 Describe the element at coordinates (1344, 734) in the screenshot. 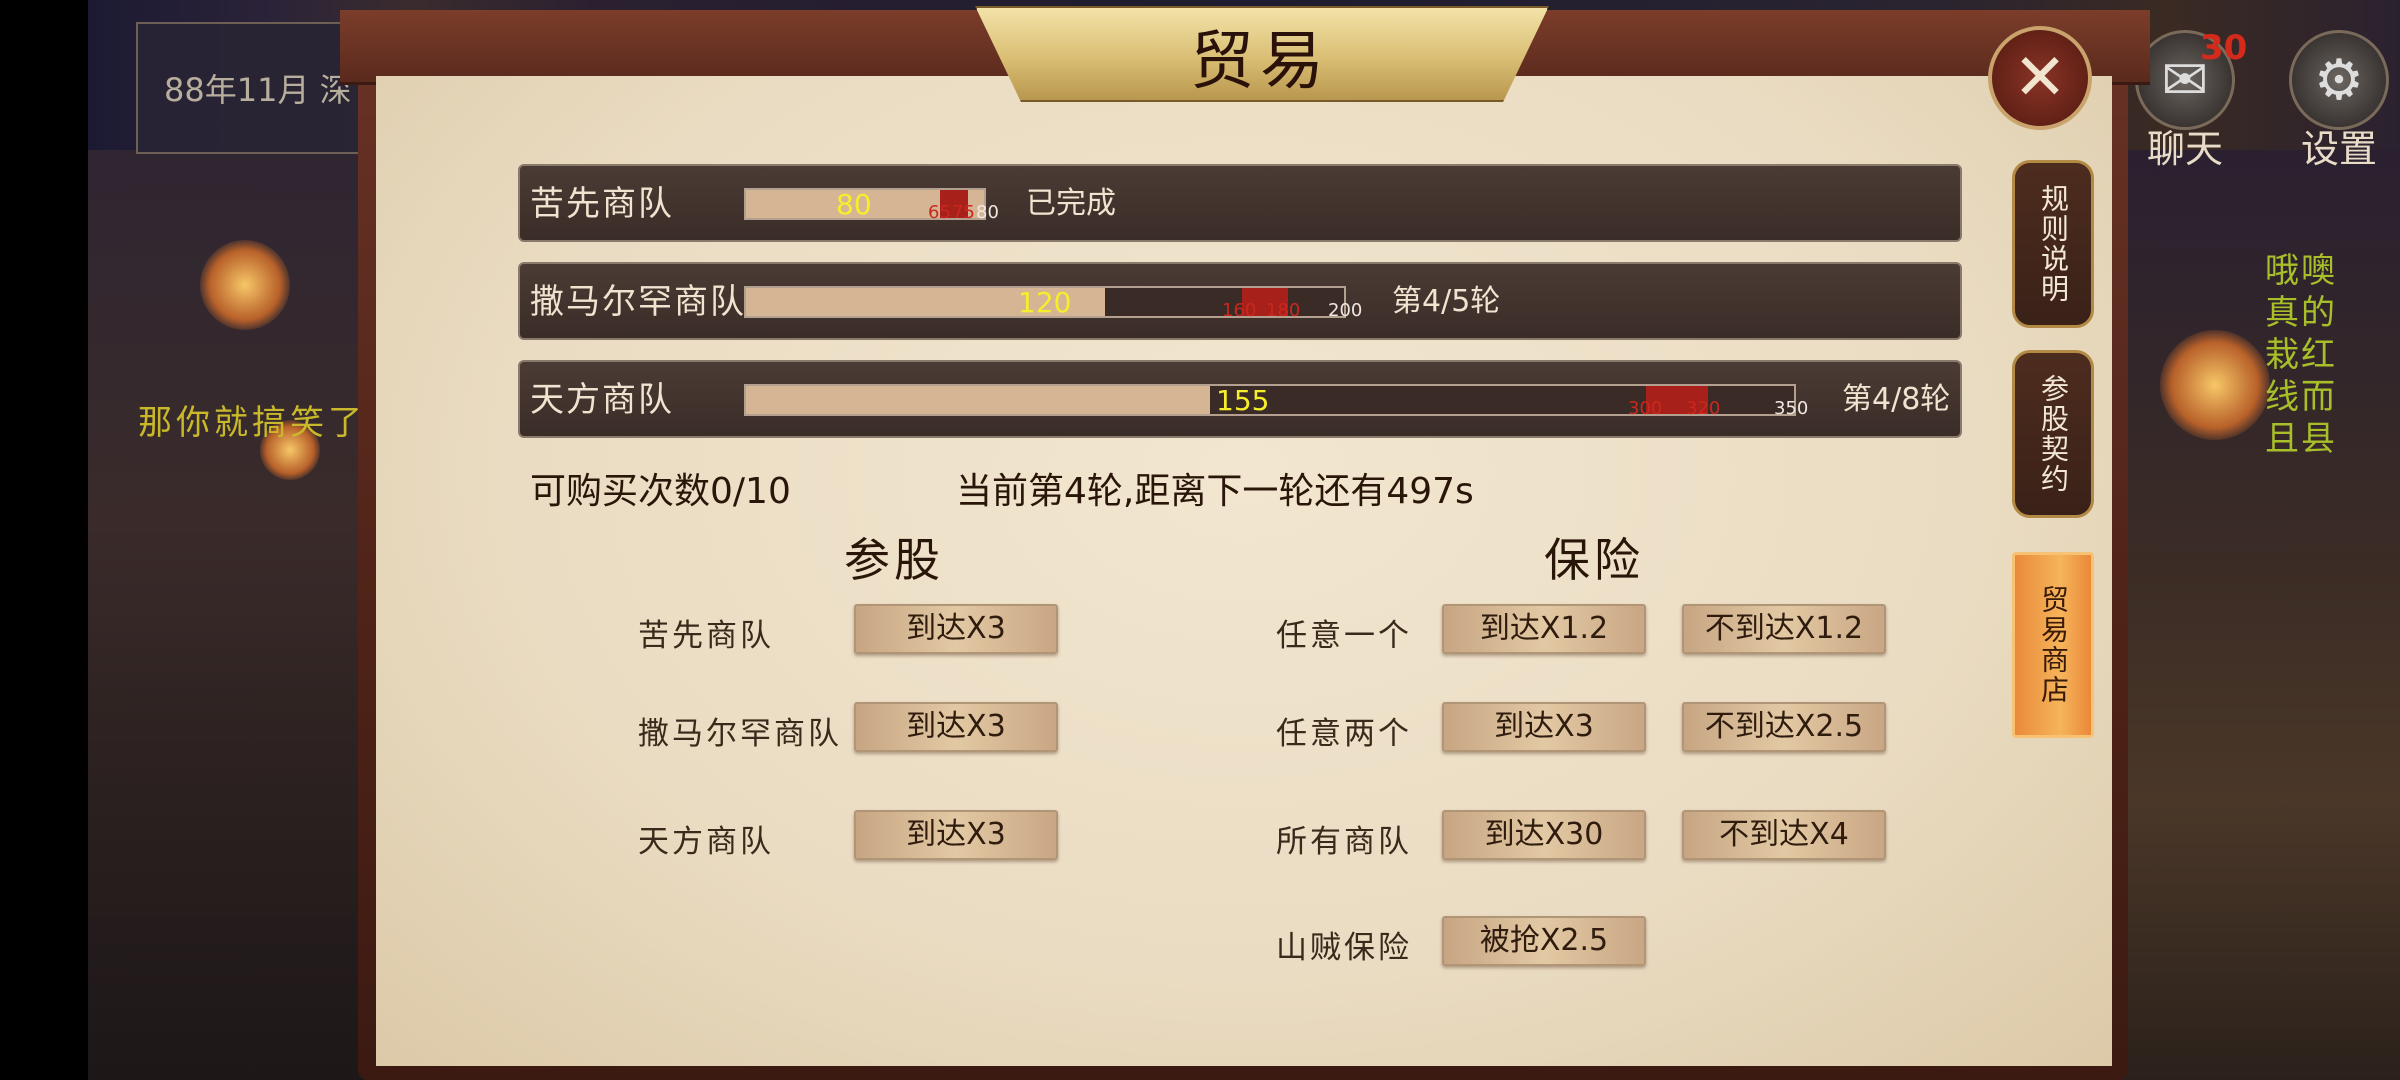

I see `insurance-label: 任意两个` at that location.